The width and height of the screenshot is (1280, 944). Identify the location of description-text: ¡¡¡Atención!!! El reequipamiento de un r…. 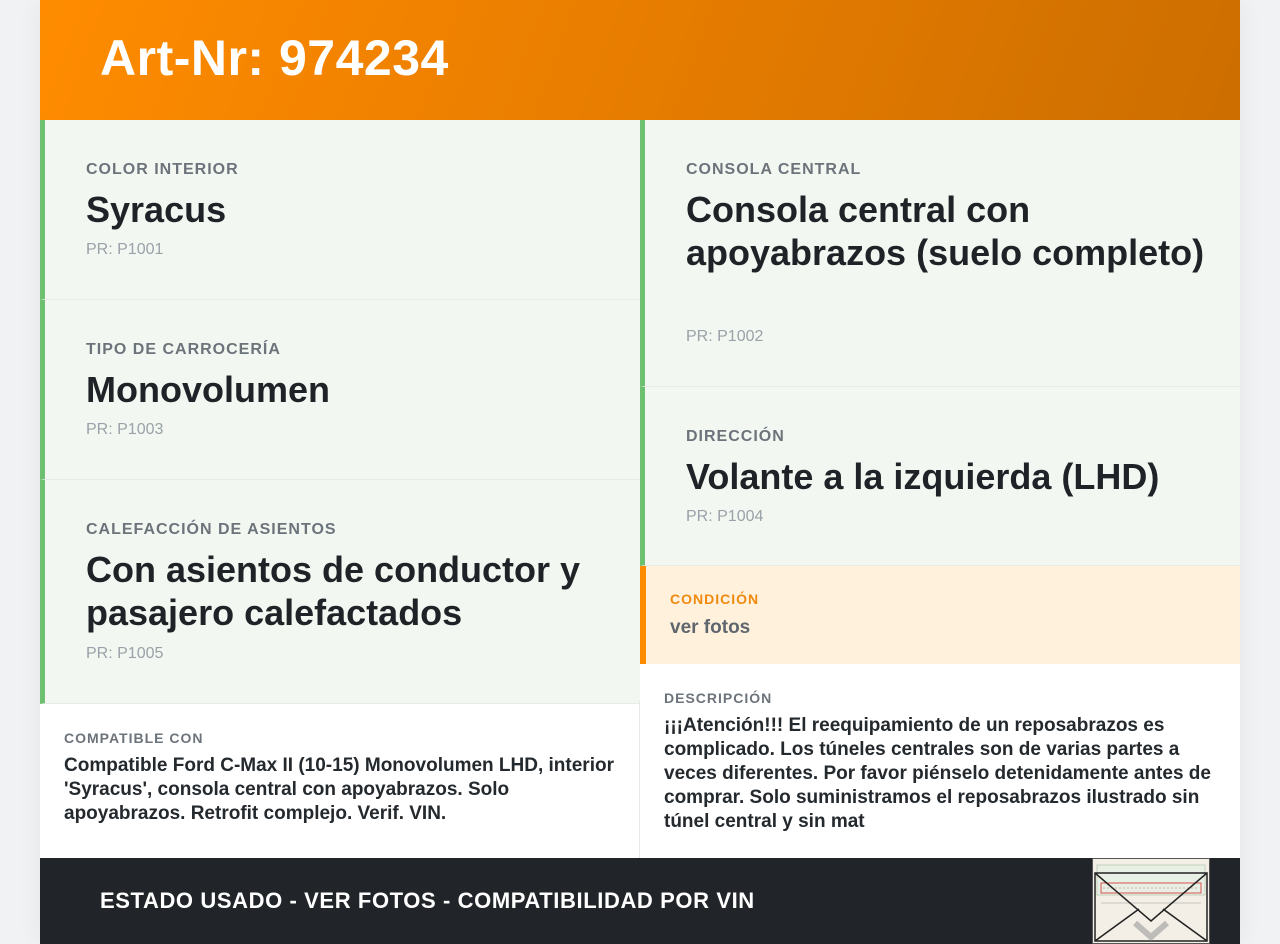
(937, 773).